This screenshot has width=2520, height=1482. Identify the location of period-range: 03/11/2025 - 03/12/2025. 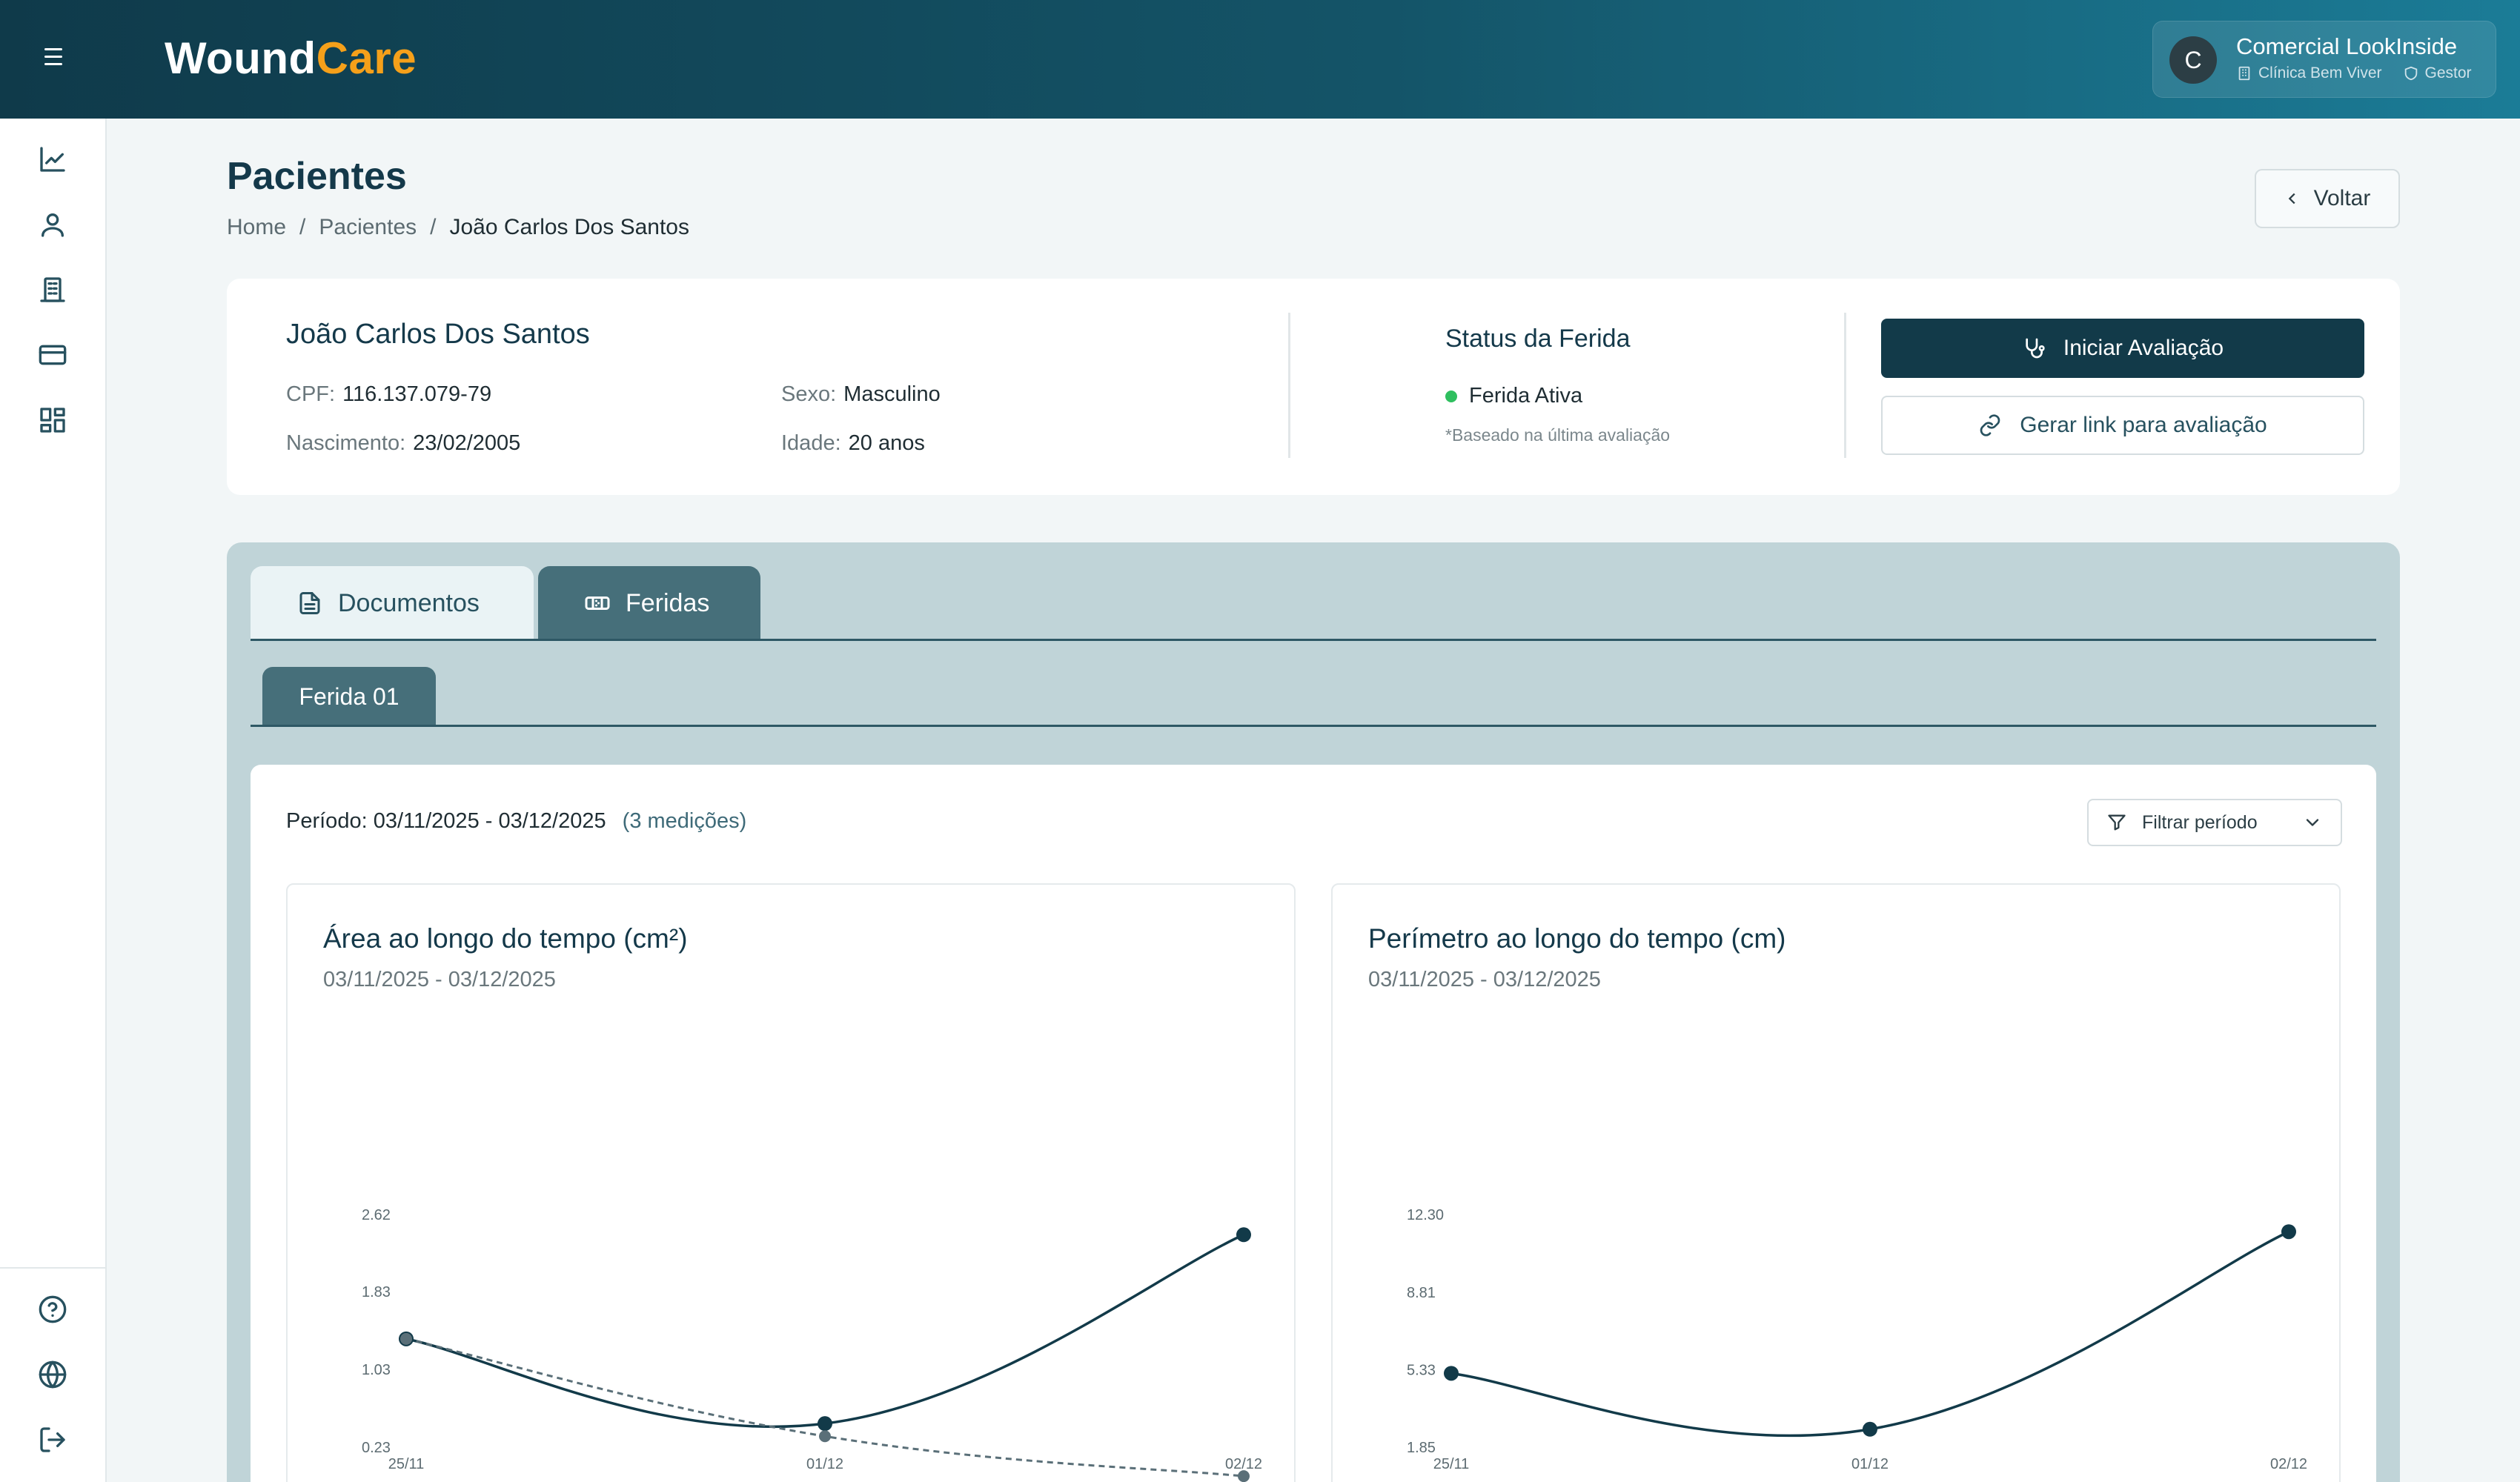
(490, 821).